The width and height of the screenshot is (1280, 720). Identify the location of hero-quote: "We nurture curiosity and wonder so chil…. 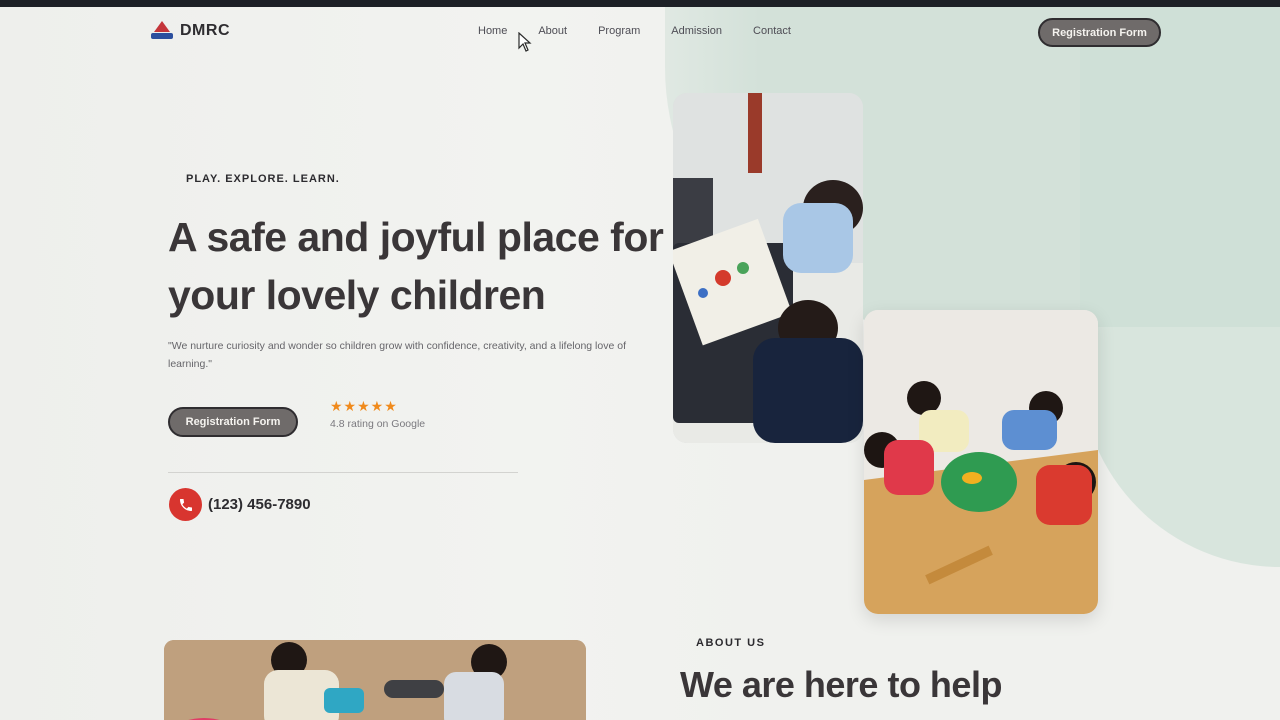
(397, 355).